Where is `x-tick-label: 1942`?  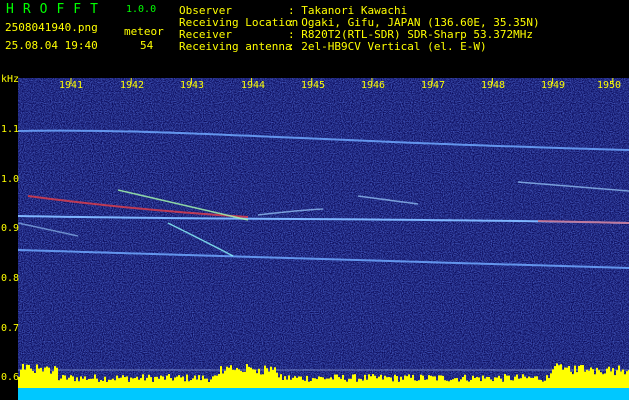
x-tick-label: 1942 is located at coordinates (132, 85).